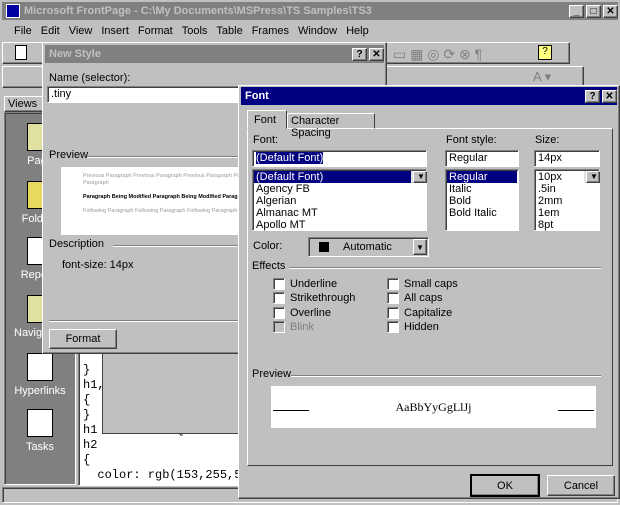  I want to click on new-page-icon, so click(21, 52).